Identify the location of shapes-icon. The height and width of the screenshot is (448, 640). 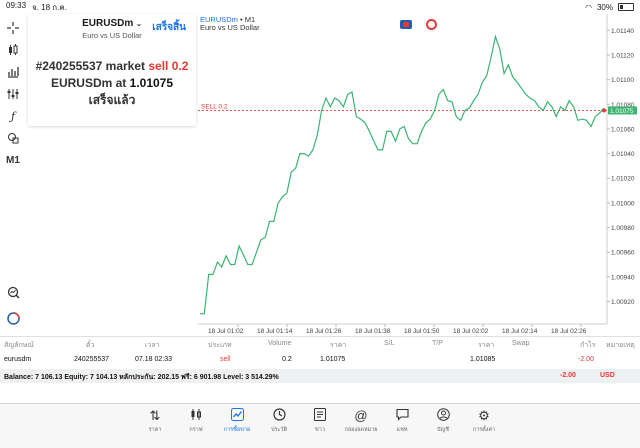
(13, 138).